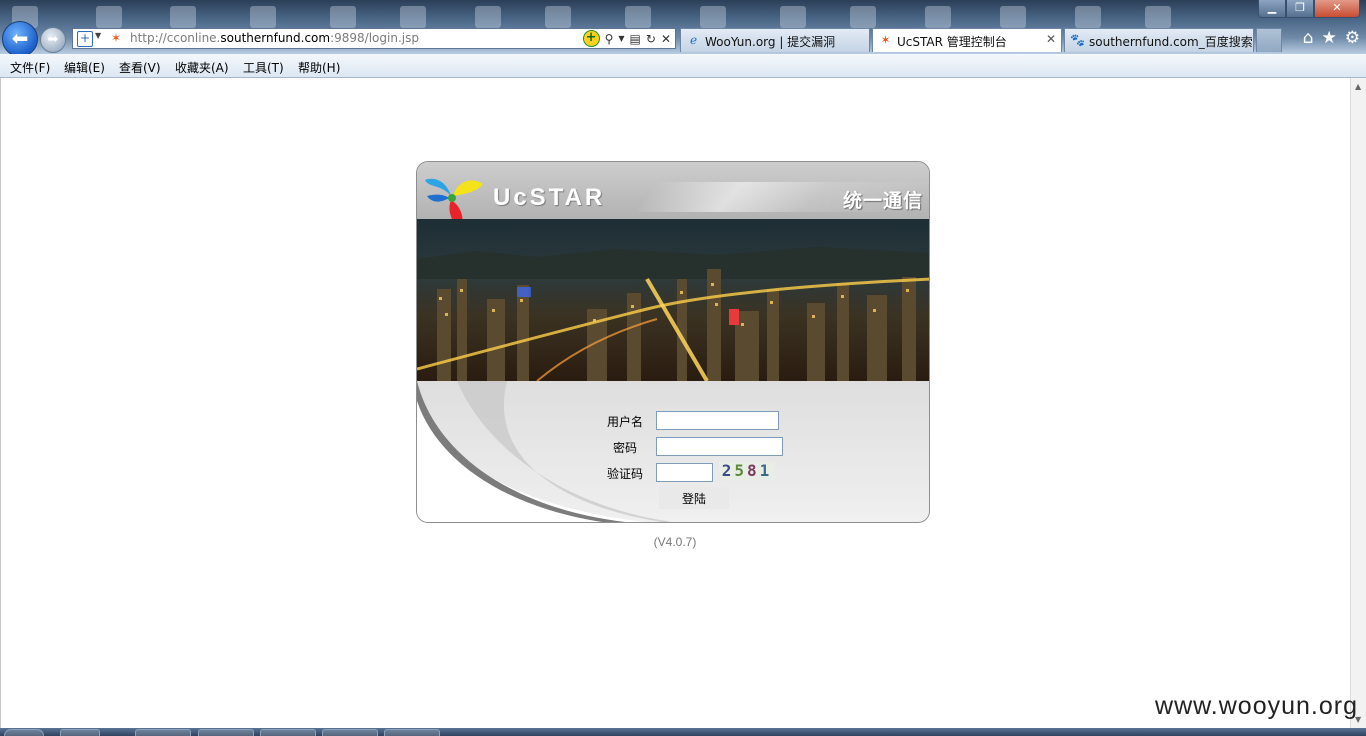  Describe the element at coordinates (1308, 38) in the screenshot. I see `home-icon: ⌂` at that location.